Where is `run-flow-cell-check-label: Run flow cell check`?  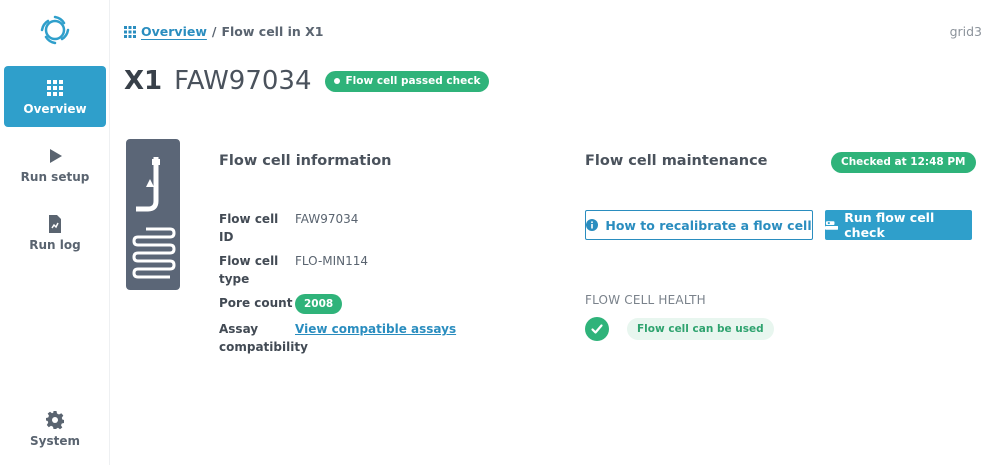
run-flow-cell-check-label: Run flow cell check is located at coordinates (889, 225).